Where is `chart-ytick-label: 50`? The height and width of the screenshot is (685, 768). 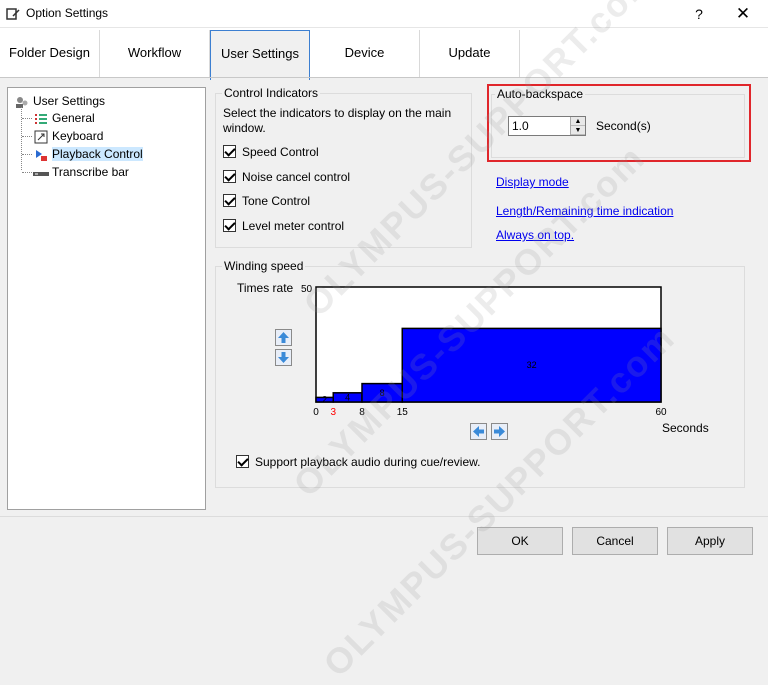
chart-ytick-label: 50 is located at coordinates (307, 289).